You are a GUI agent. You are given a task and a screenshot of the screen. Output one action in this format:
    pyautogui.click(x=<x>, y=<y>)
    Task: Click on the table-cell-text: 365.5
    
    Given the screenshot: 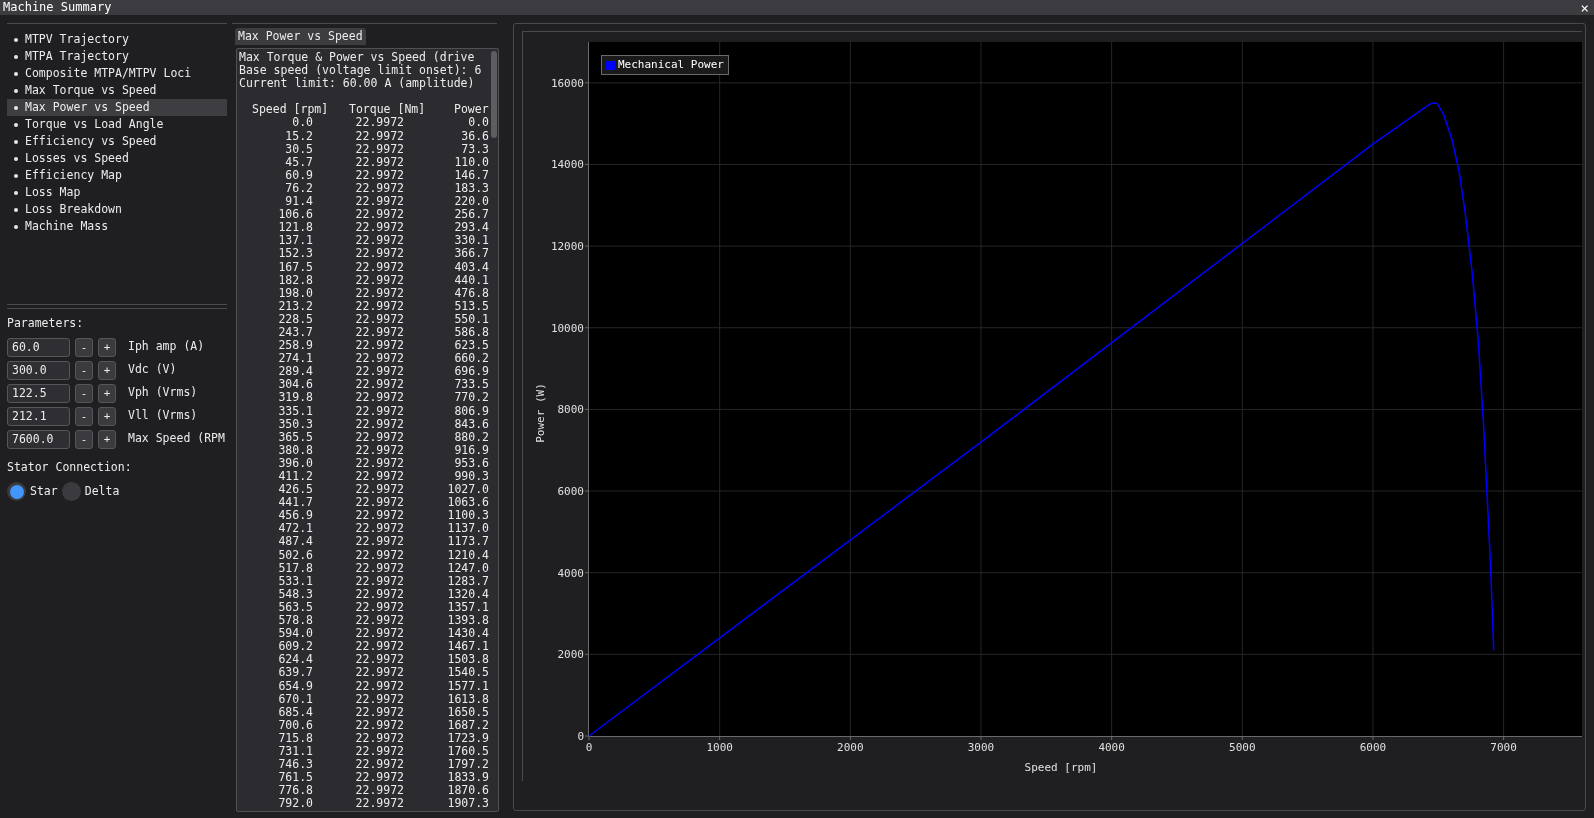 What is the action you would take?
    pyautogui.click(x=295, y=437)
    